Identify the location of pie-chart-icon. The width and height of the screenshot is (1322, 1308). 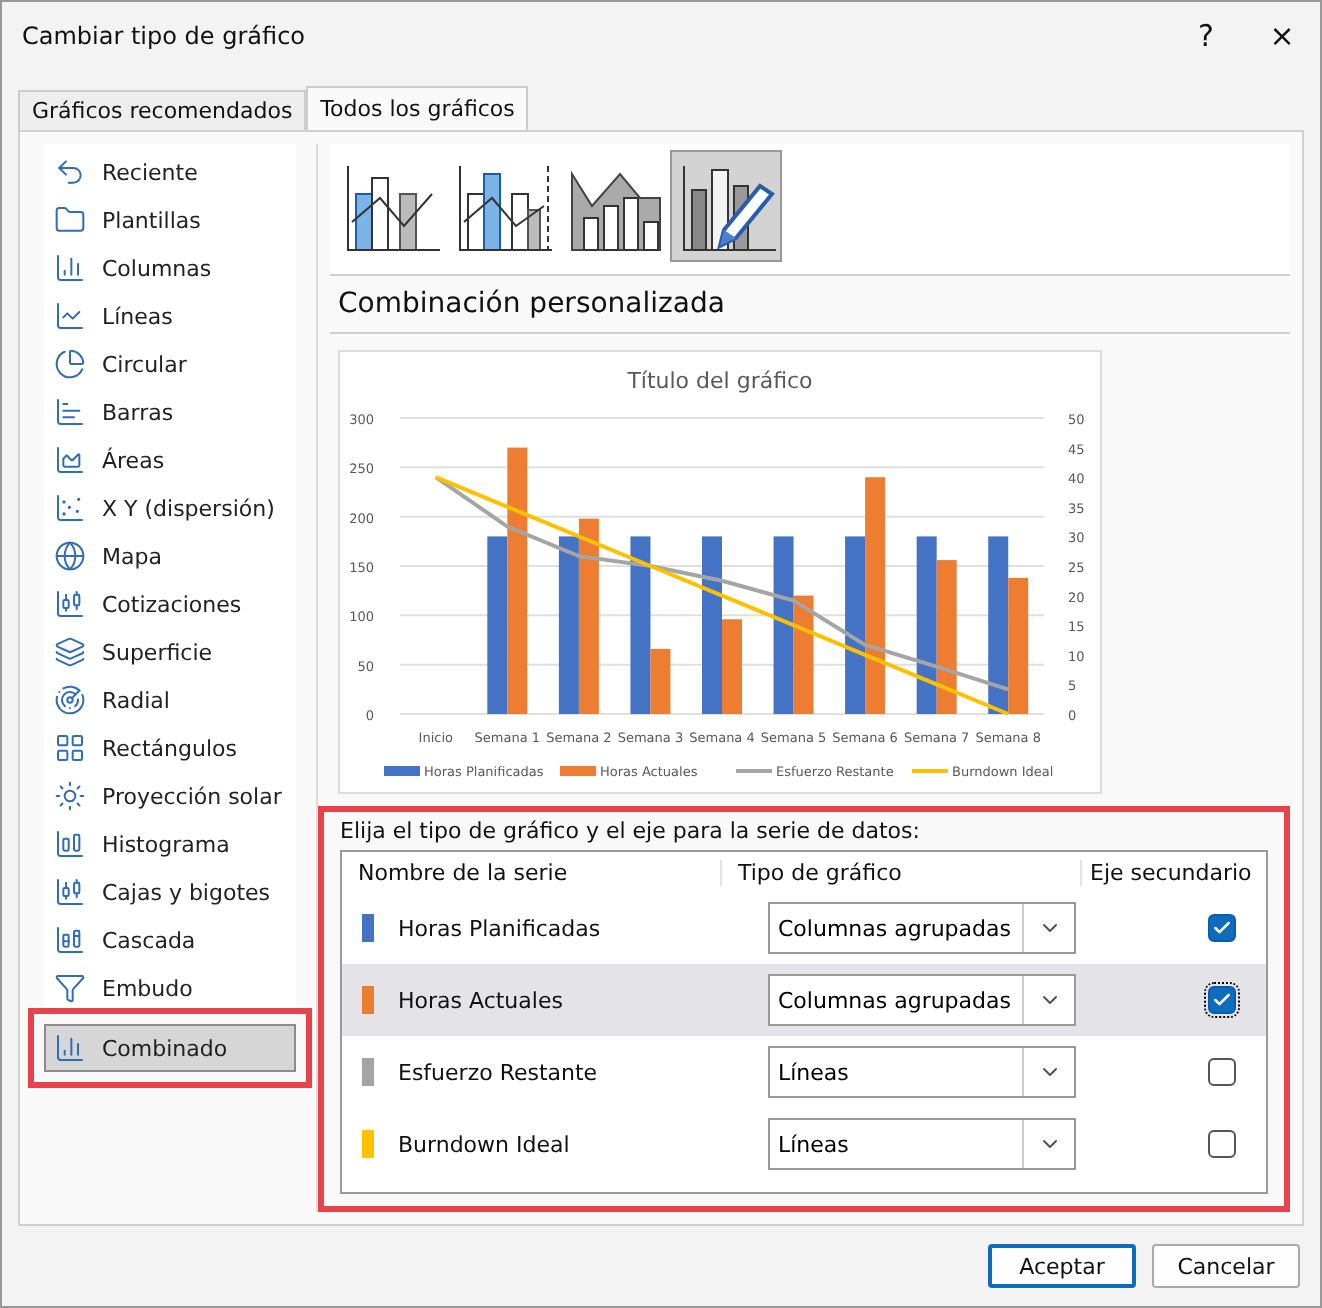
(70, 364).